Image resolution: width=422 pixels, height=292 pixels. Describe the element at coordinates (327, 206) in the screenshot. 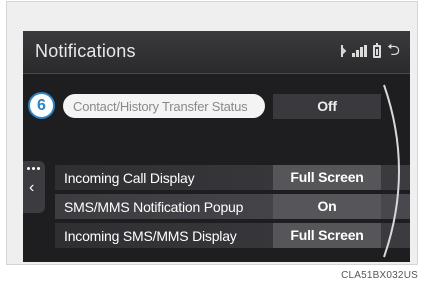

I see `setting-value: On` at that location.